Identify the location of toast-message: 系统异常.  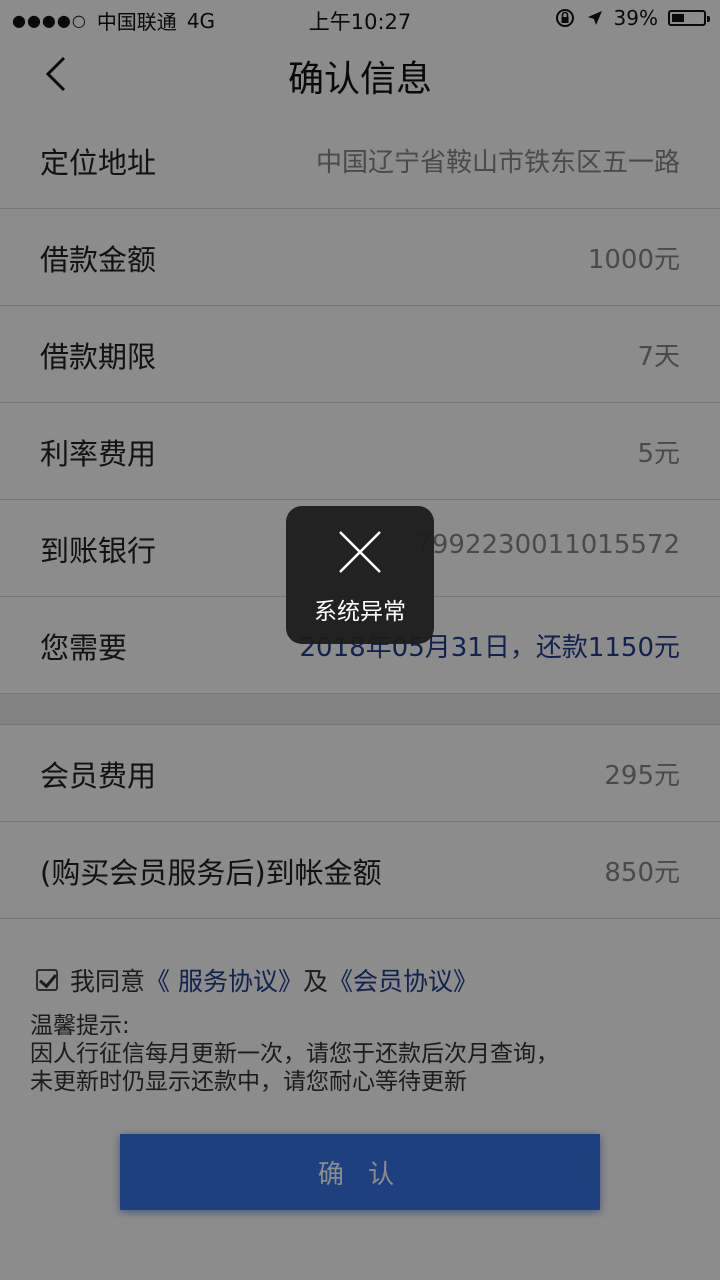
(360, 612).